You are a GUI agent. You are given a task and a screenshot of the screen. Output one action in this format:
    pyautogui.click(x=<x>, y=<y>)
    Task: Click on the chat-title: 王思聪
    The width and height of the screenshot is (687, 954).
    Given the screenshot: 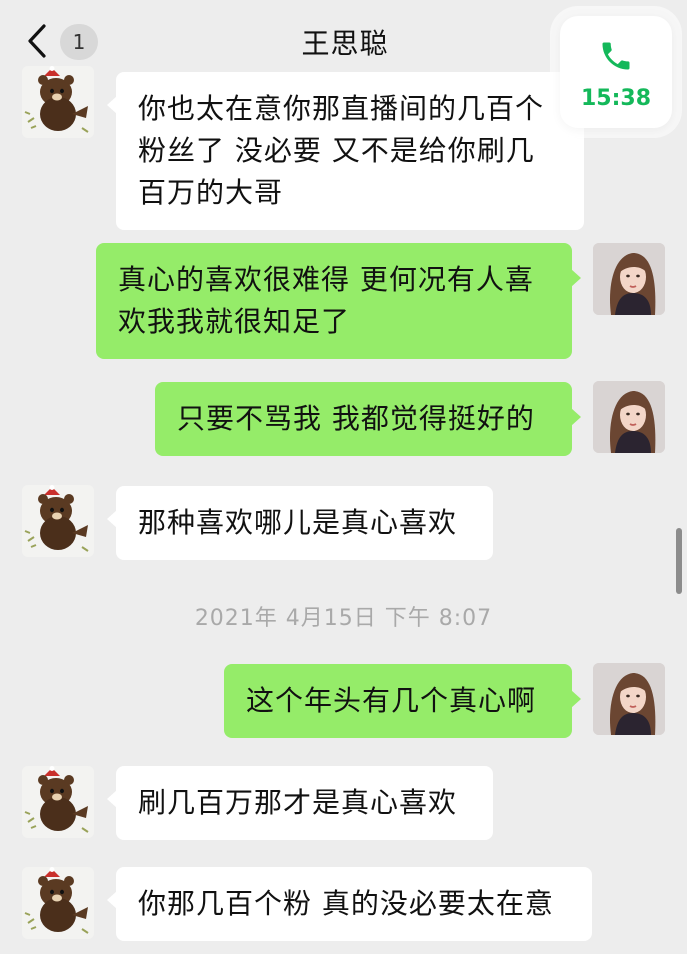 What is the action you would take?
    pyautogui.click(x=345, y=43)
    